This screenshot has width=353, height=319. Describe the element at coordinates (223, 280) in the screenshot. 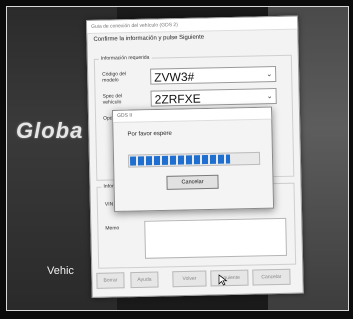

I see `mouse-cursor-icon` at that location.